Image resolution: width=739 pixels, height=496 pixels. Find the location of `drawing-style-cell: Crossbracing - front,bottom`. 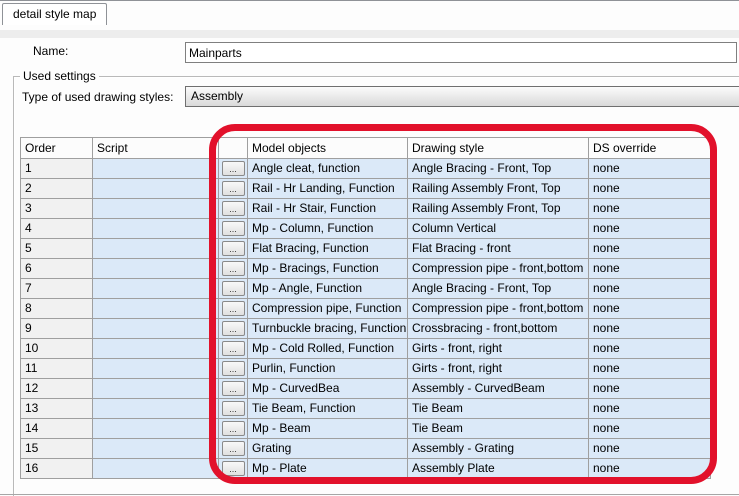

drawing-style-cell: Crossbracing - front,bottom is located at coordinates (498, 328).